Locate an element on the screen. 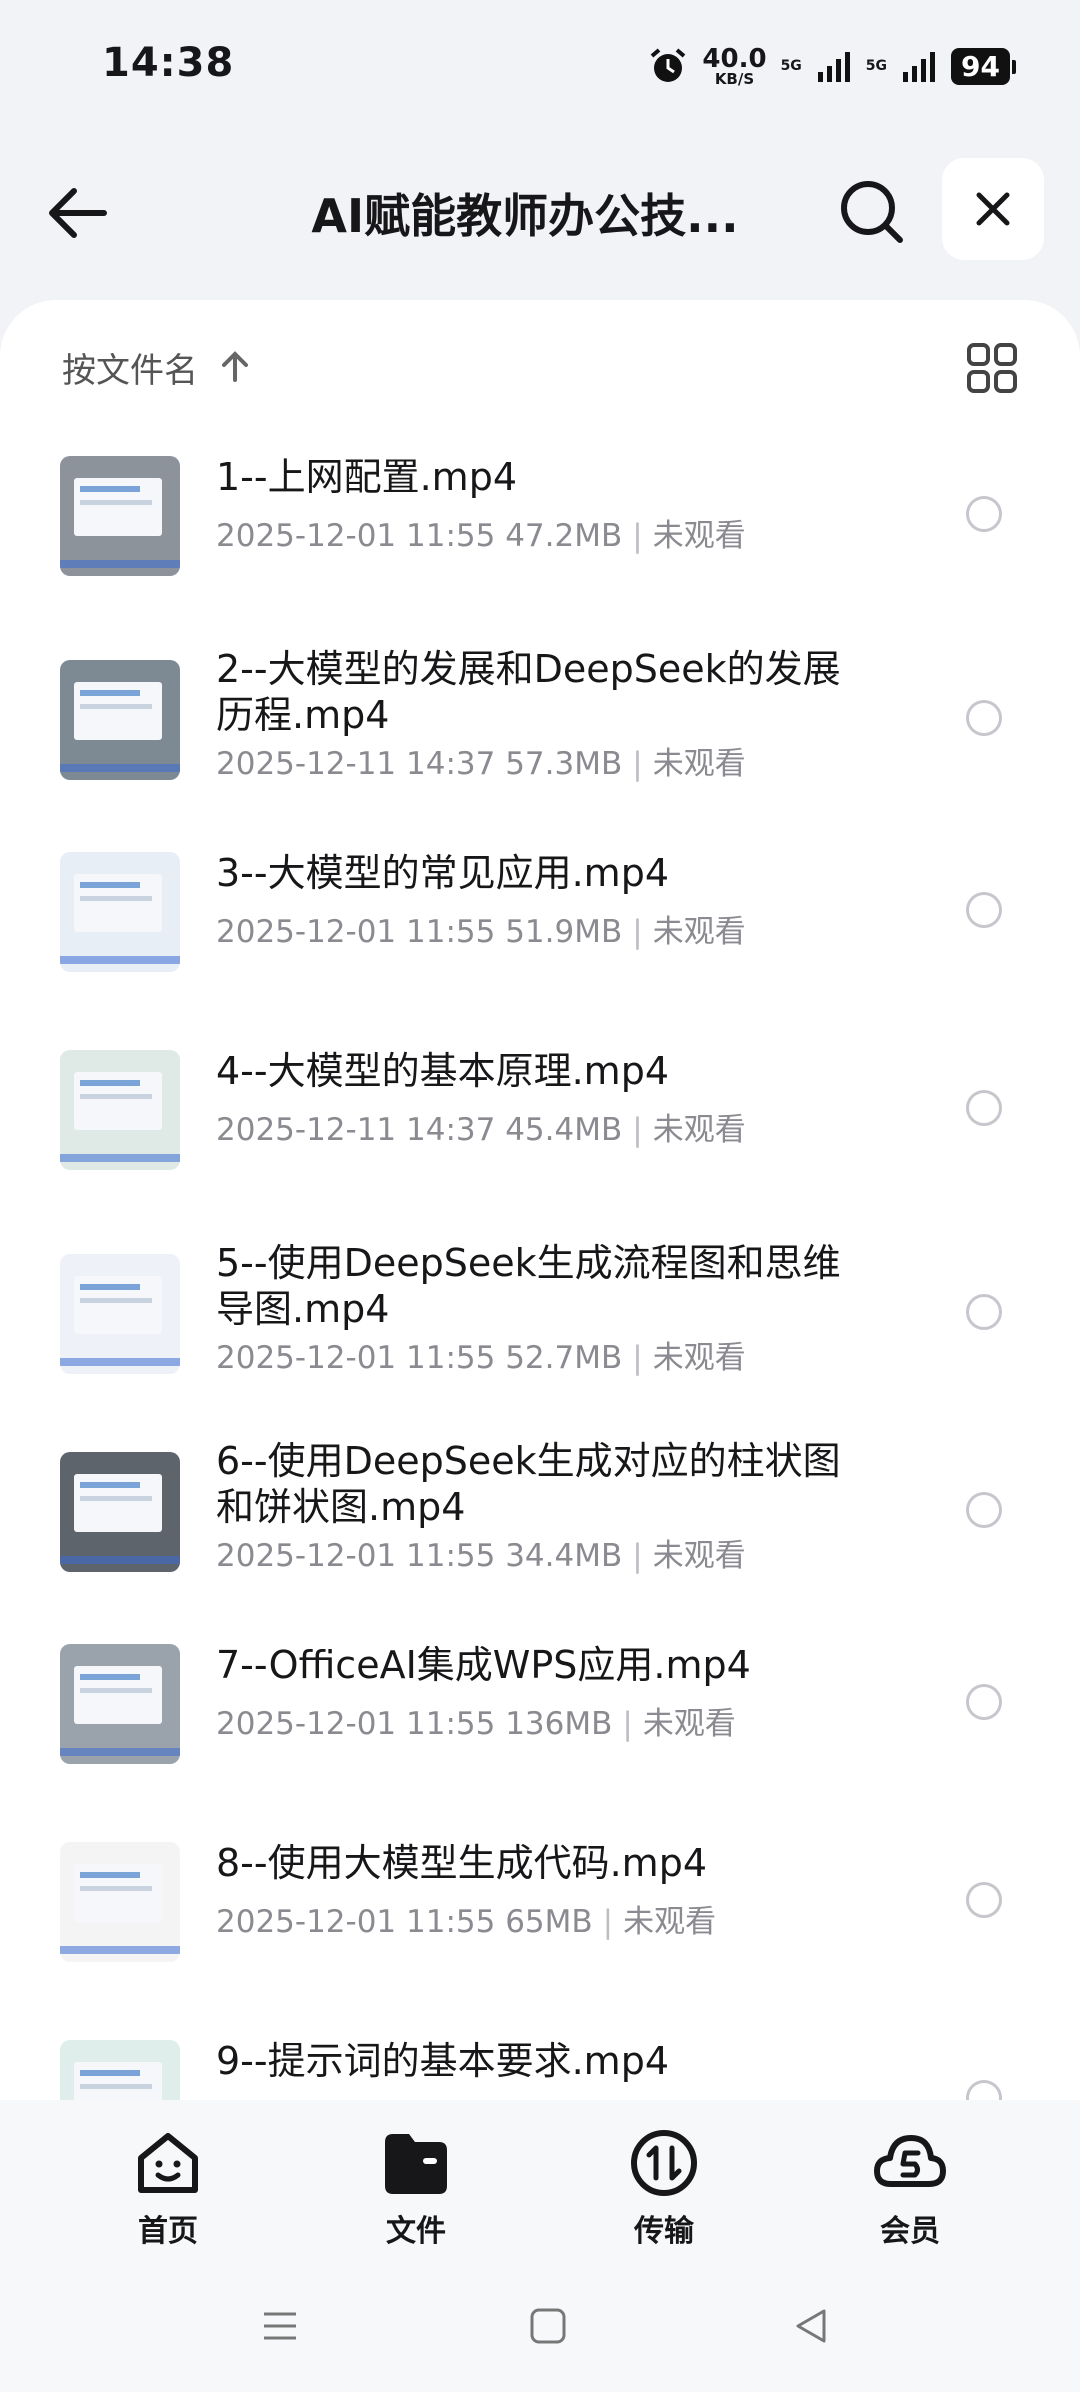 This screenshot has width=1080, height=2392. status-time: 14:38 is located at coordinates (168, 63).